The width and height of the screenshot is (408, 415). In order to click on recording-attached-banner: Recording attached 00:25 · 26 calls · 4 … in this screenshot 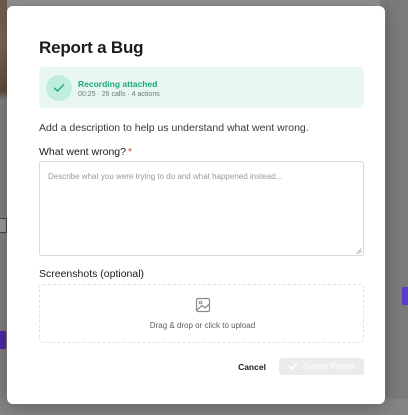, I will do `click(201, 87)`.